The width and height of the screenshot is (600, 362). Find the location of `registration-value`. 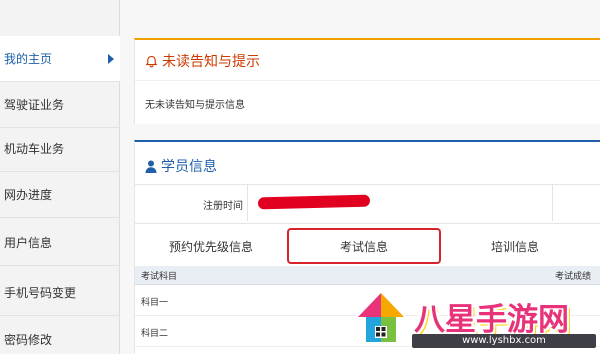

registration-value is located at coordinates (400, 203).